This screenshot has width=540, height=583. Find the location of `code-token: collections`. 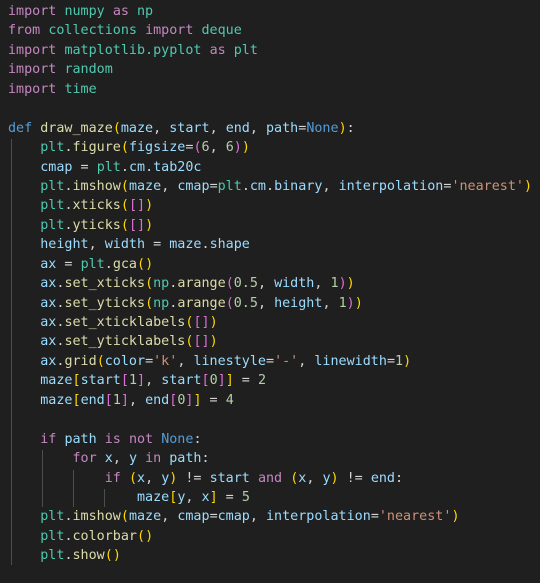

code-token: collections is located at coordinates (92, 31).